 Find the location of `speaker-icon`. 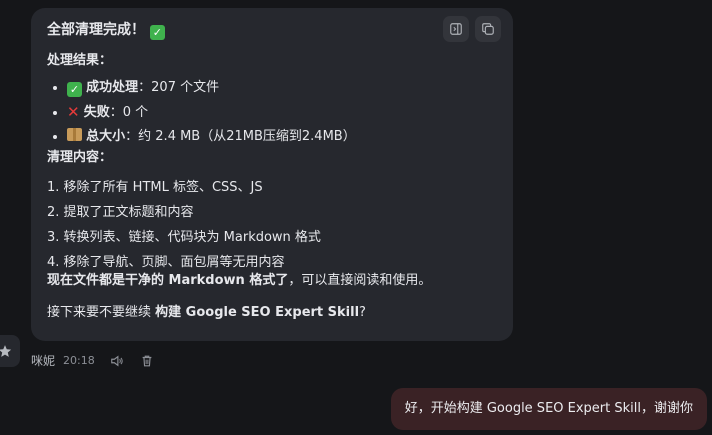

speaker-icon is located at coordinates (116, 360).